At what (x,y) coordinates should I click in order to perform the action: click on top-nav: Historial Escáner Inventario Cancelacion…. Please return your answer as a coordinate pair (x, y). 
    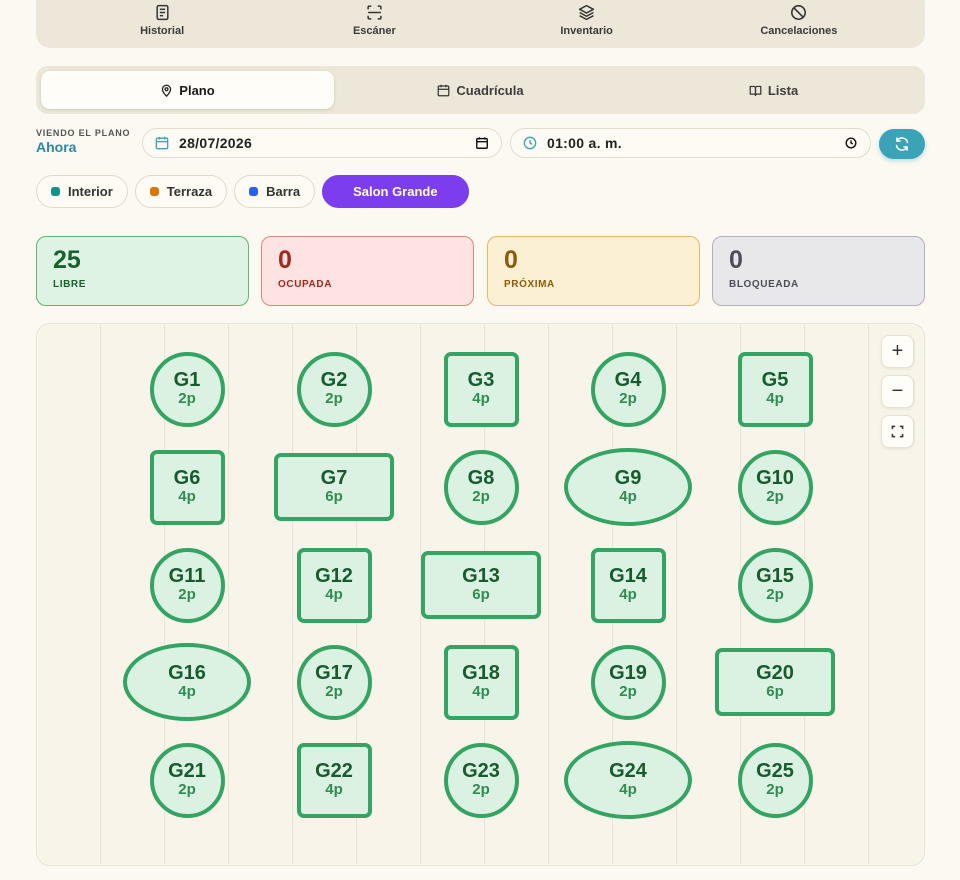
    Looking at the image, I should click on (480, 24).